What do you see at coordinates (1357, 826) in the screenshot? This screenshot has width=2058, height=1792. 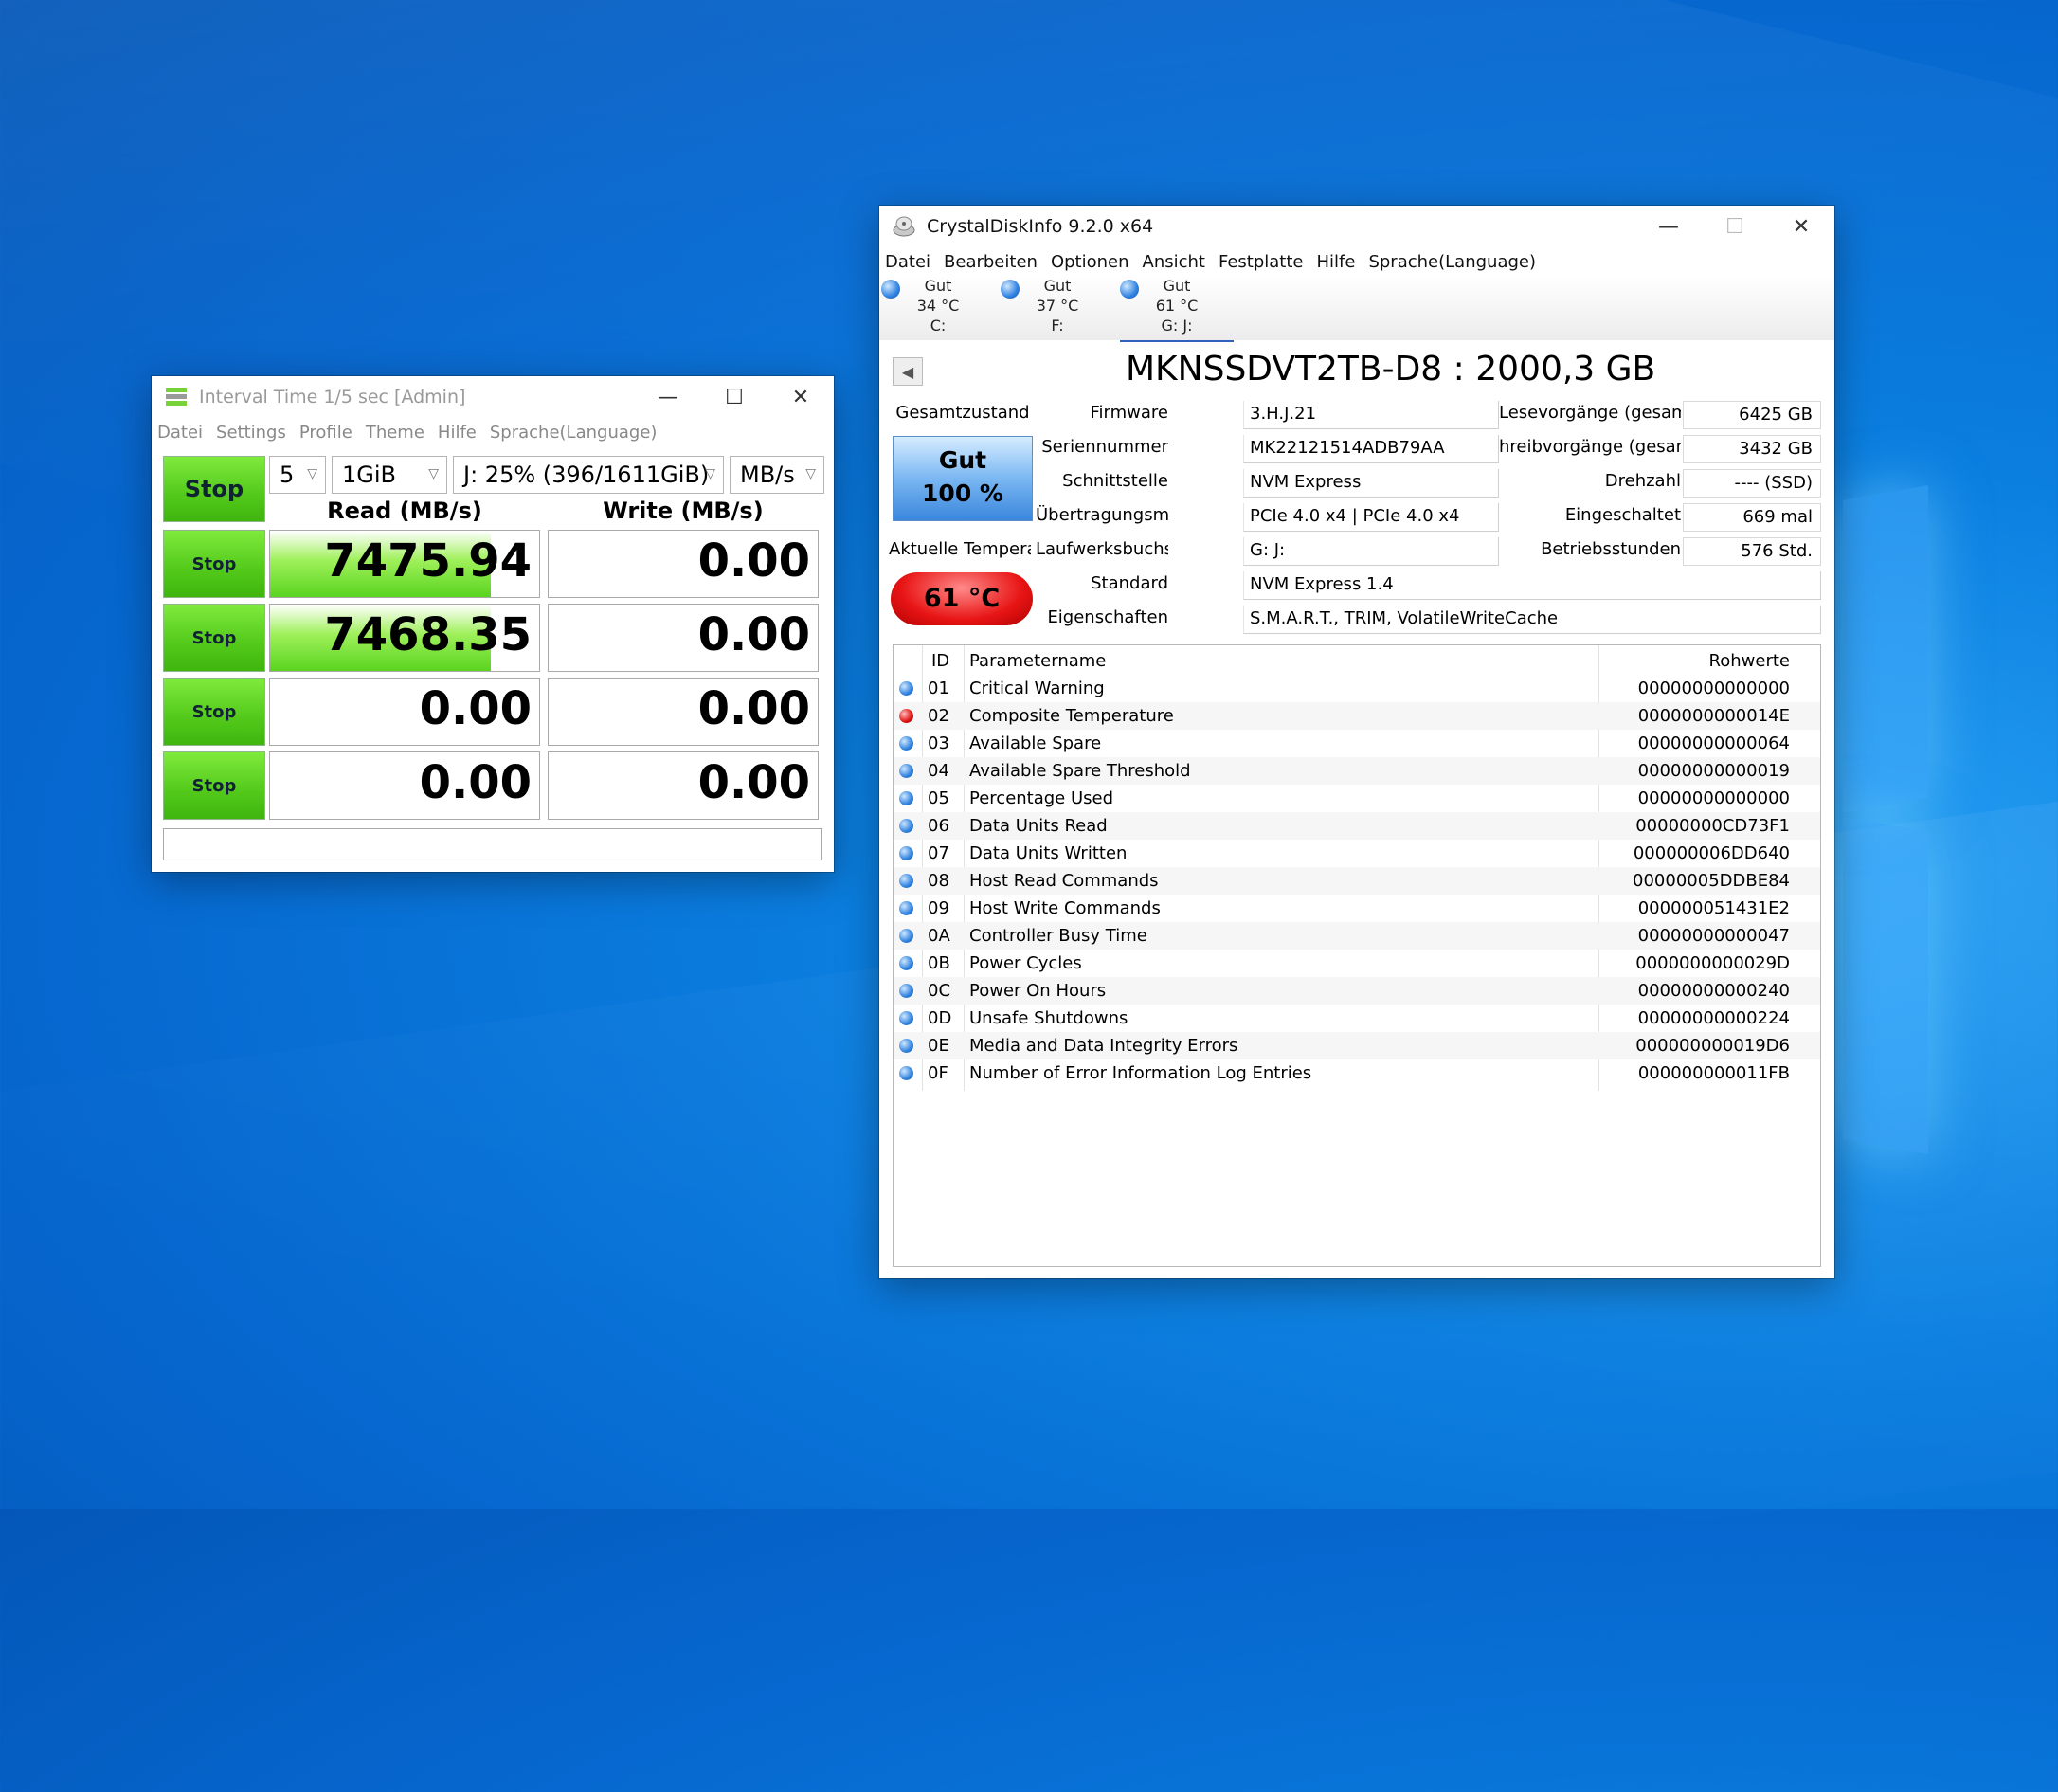 I see `smart-row: 06 Data Units Read 00000000CD73F1` at bounding box center [1357, 826].